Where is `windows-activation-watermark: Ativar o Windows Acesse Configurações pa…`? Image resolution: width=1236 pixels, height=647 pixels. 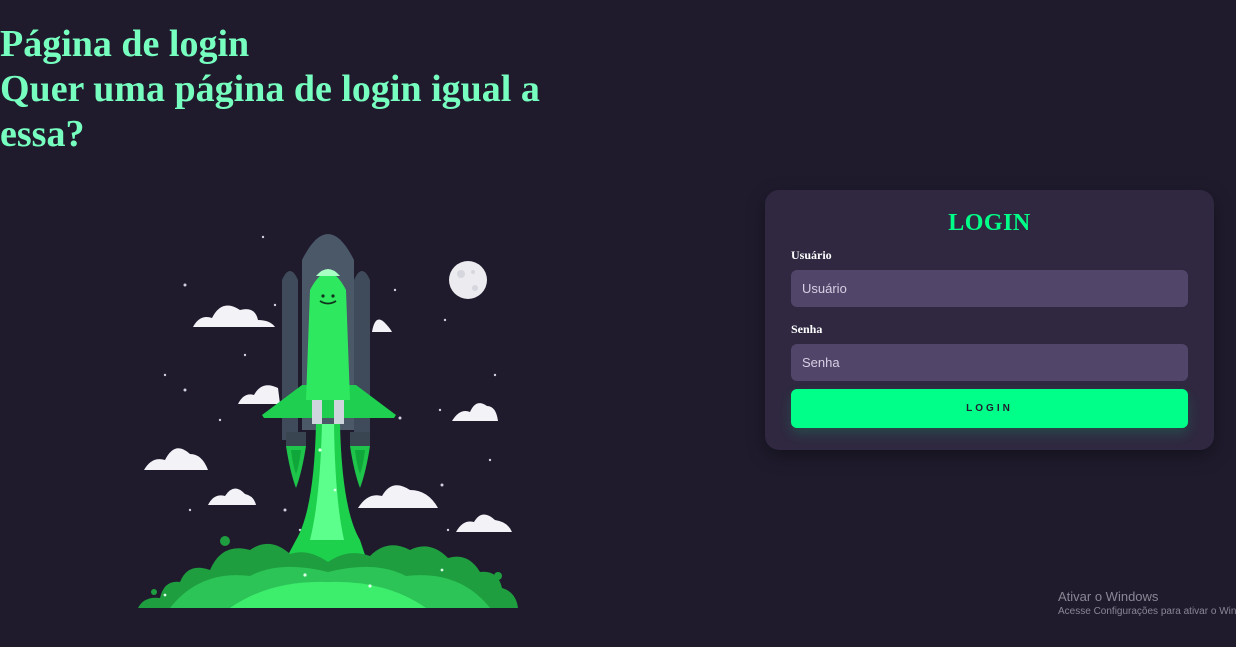 windows-activation-watermark: Ativar o Windows Acesse Configurações pa… is located at coordinates (1147, 604).